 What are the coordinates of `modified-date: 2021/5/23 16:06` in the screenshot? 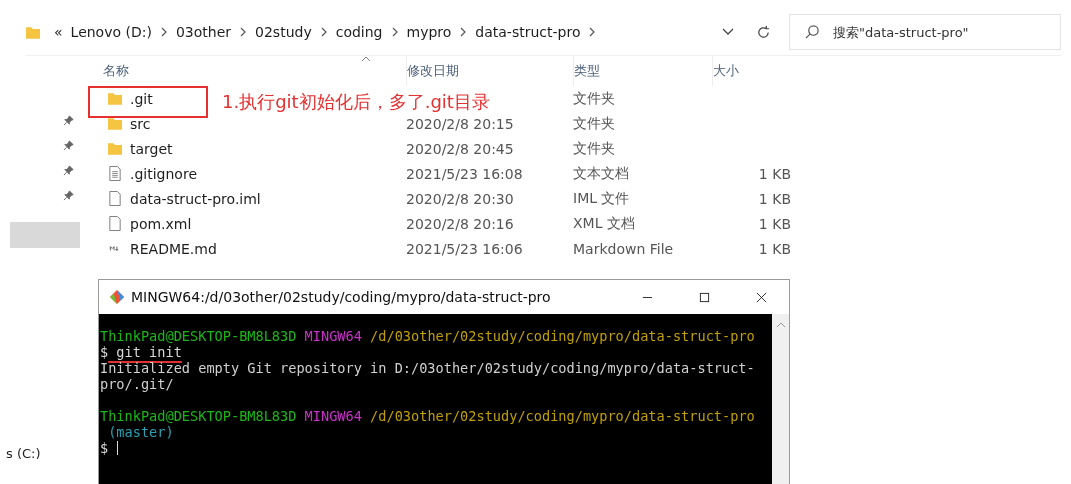 It's located at (465, 248).